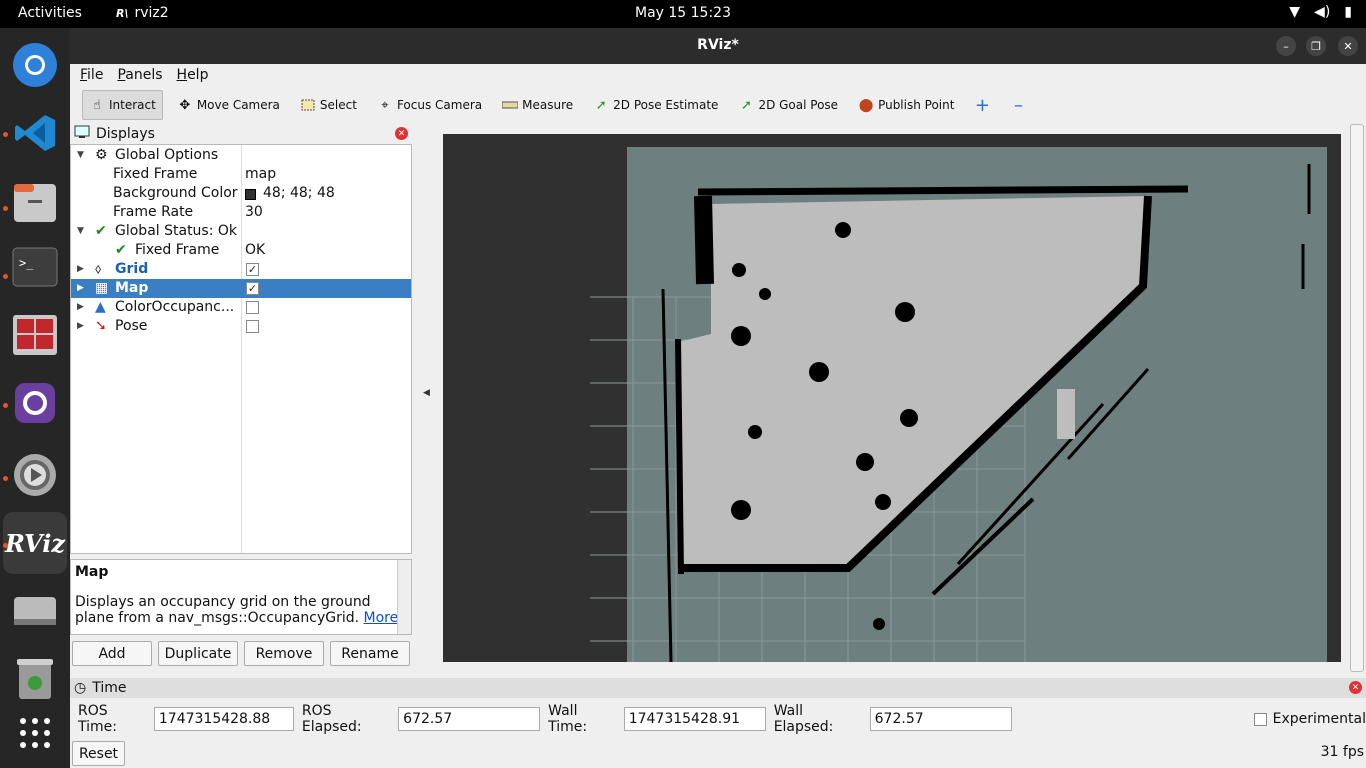 The height and width of the screenshot is (768, 1366). Describe the element at coordinates (370, 653) in the screenshot. I see `rename-button: Rename` at that location.